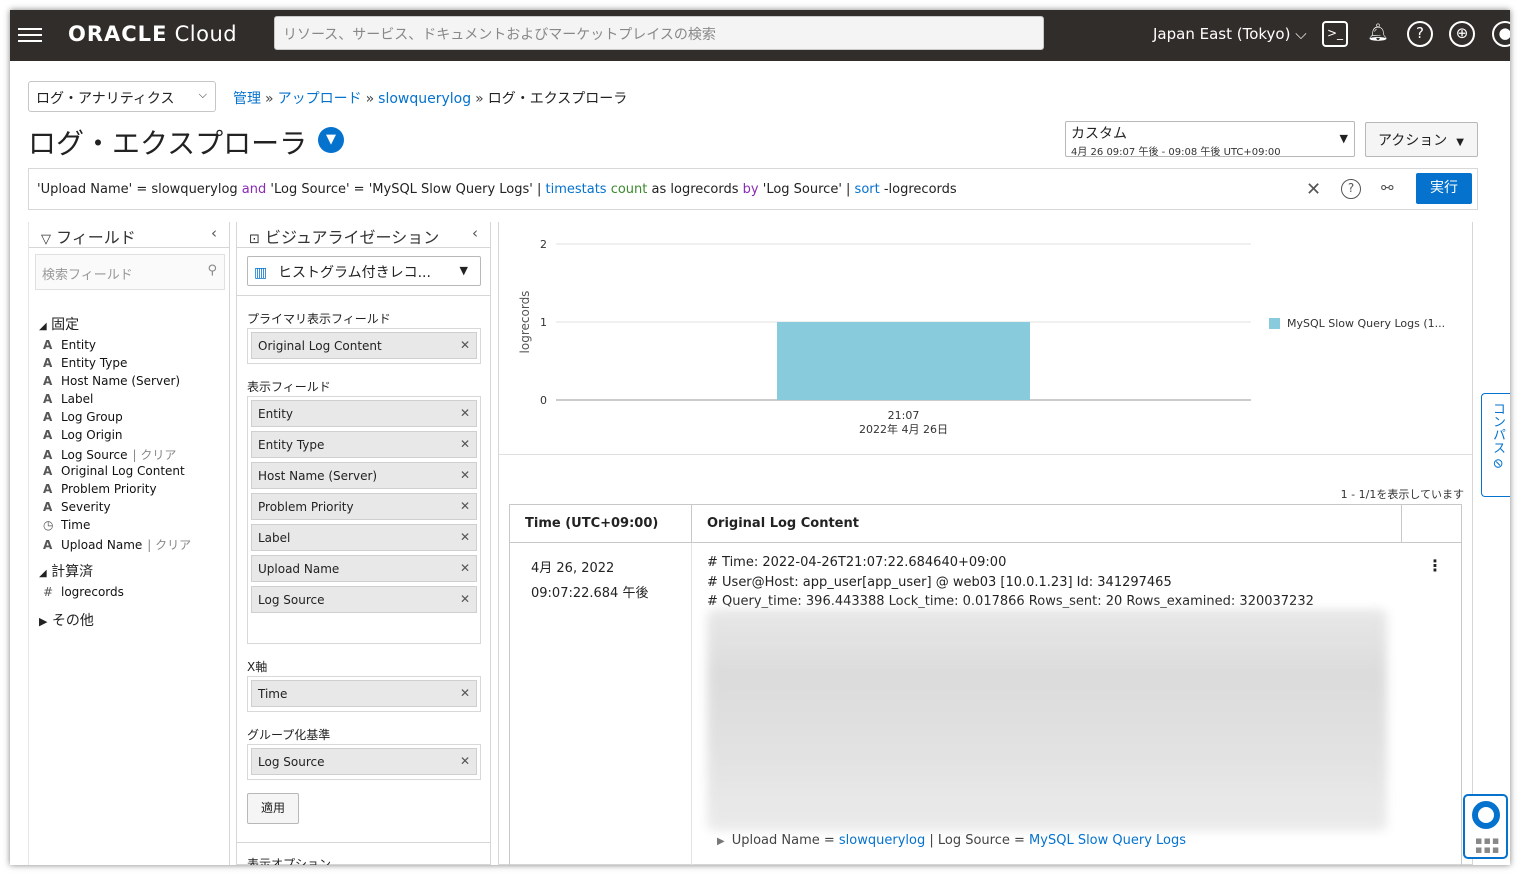 The width and height of the screenshot is (1521, 876). Describe the element at coordinates (59, 324) in the screenshot. I see `group-fixed: ◢ 固定` at that location.